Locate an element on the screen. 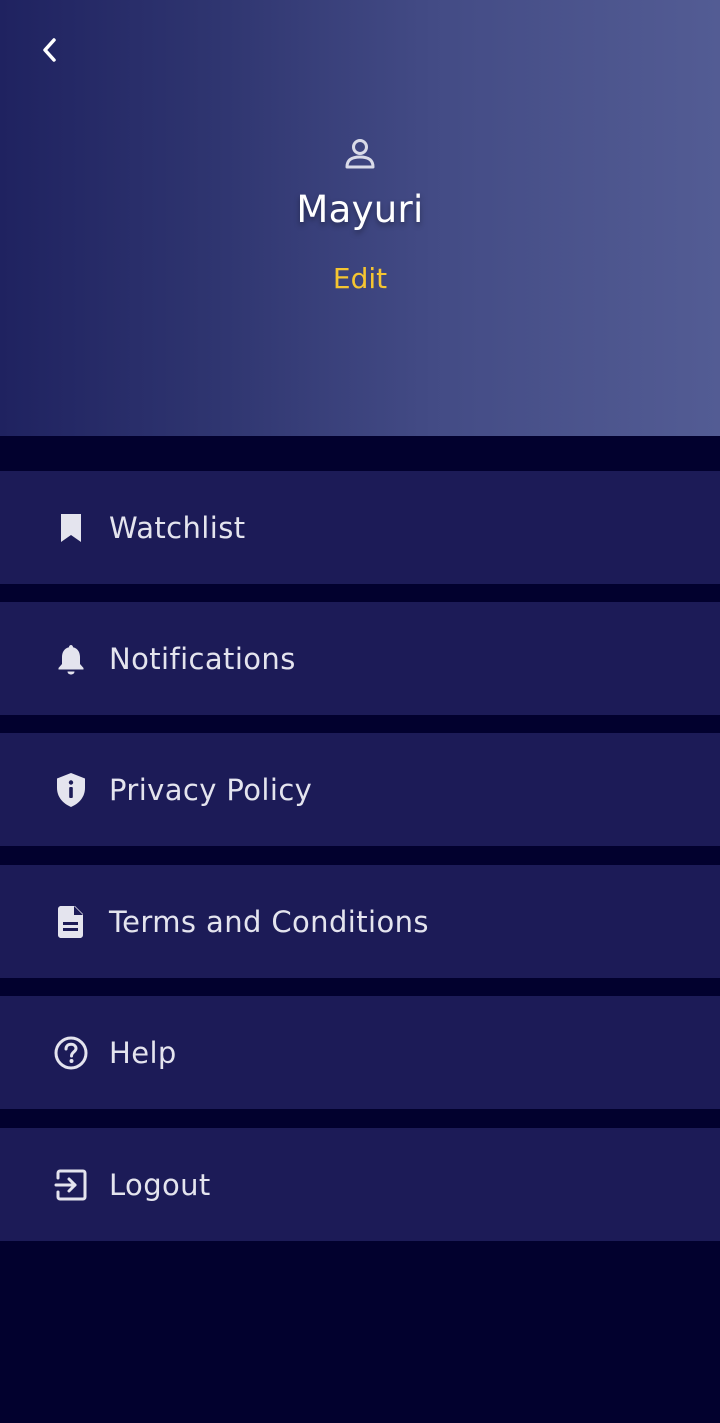  bookmark-icon is located at coordinates (71, 528).